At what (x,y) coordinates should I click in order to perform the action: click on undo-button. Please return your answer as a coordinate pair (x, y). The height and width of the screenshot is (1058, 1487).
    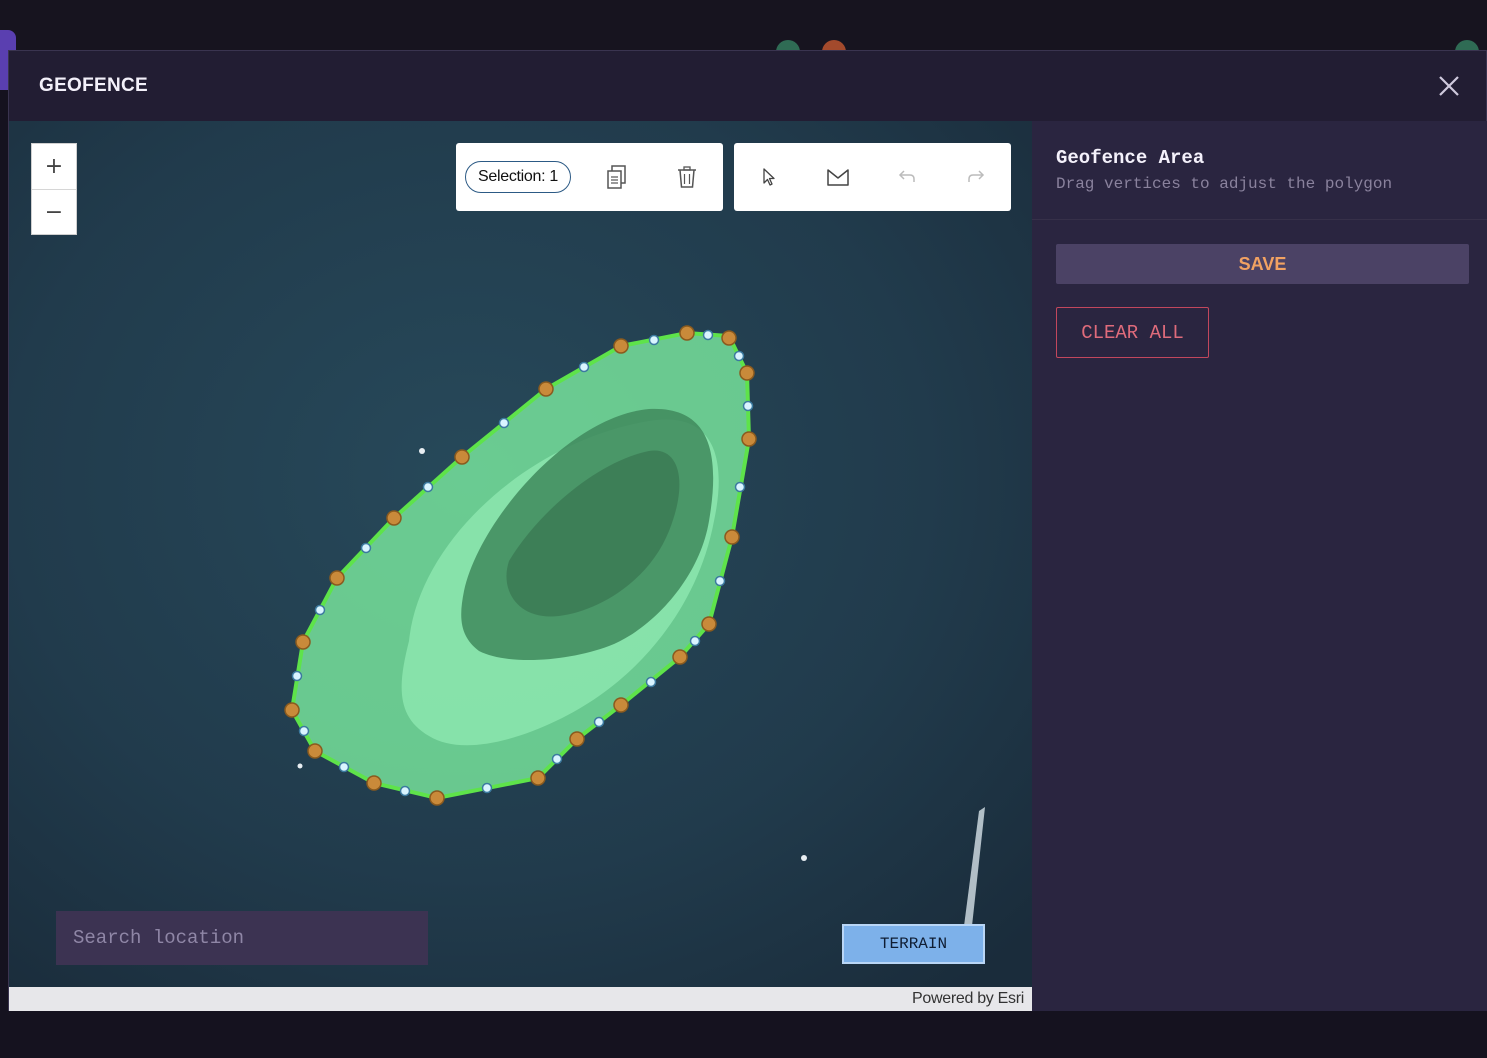
    Looking at the image, I should click on (907, 177).